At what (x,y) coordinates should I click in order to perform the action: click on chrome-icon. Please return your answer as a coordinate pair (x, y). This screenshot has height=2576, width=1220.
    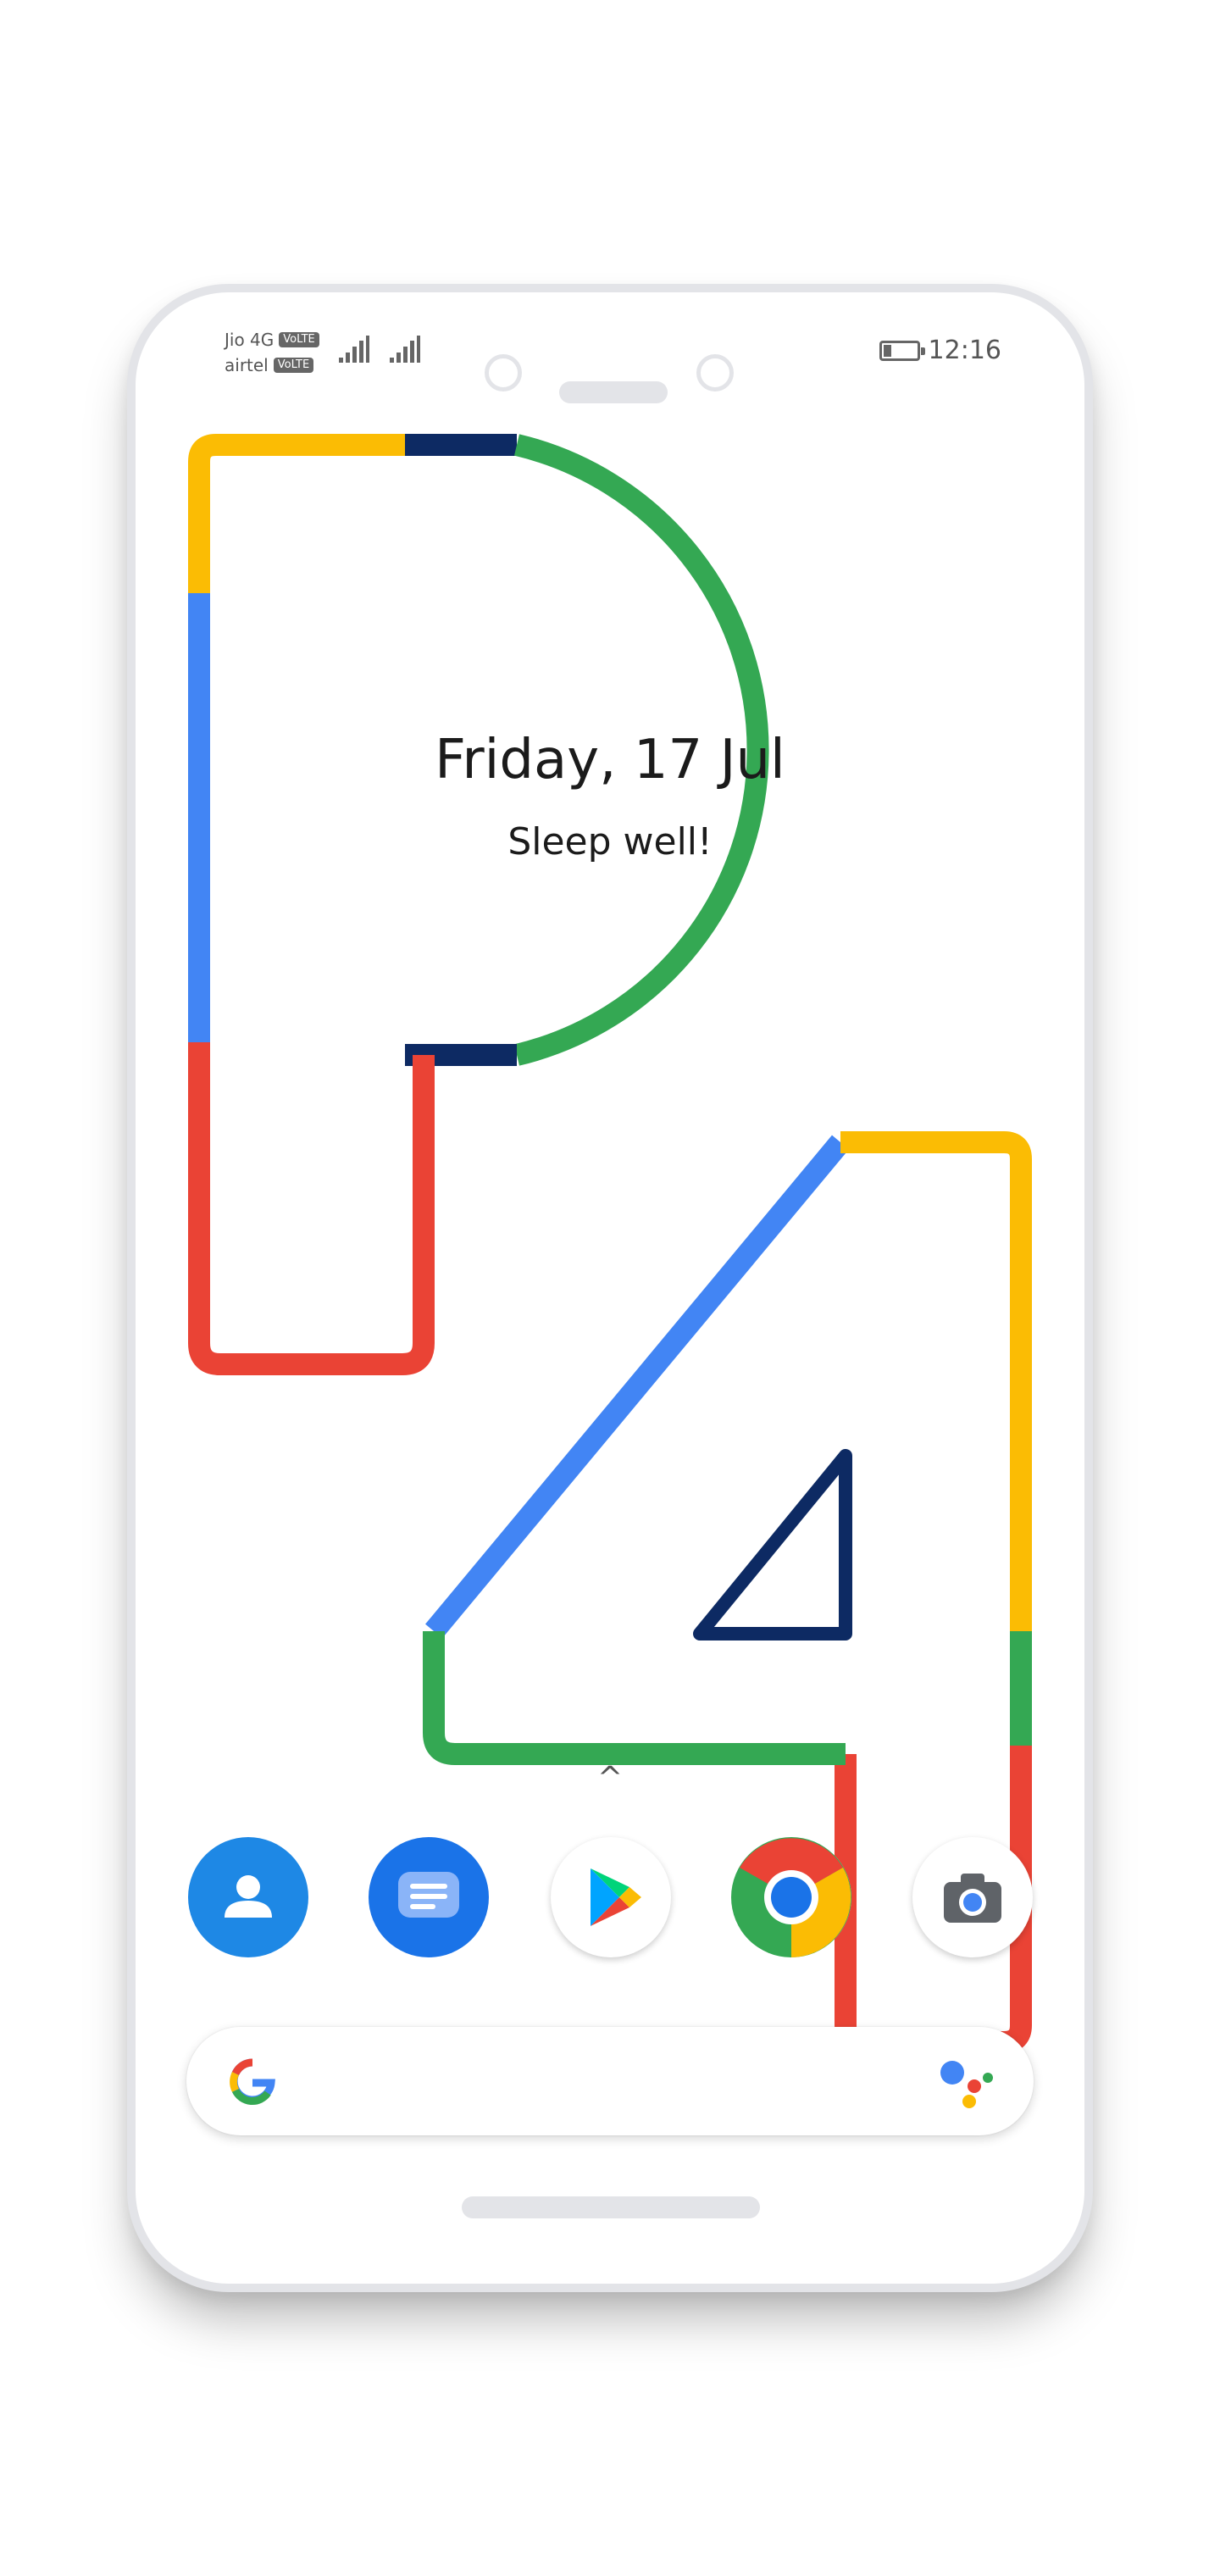
    Looking at the image, I should click on (791, 1897).